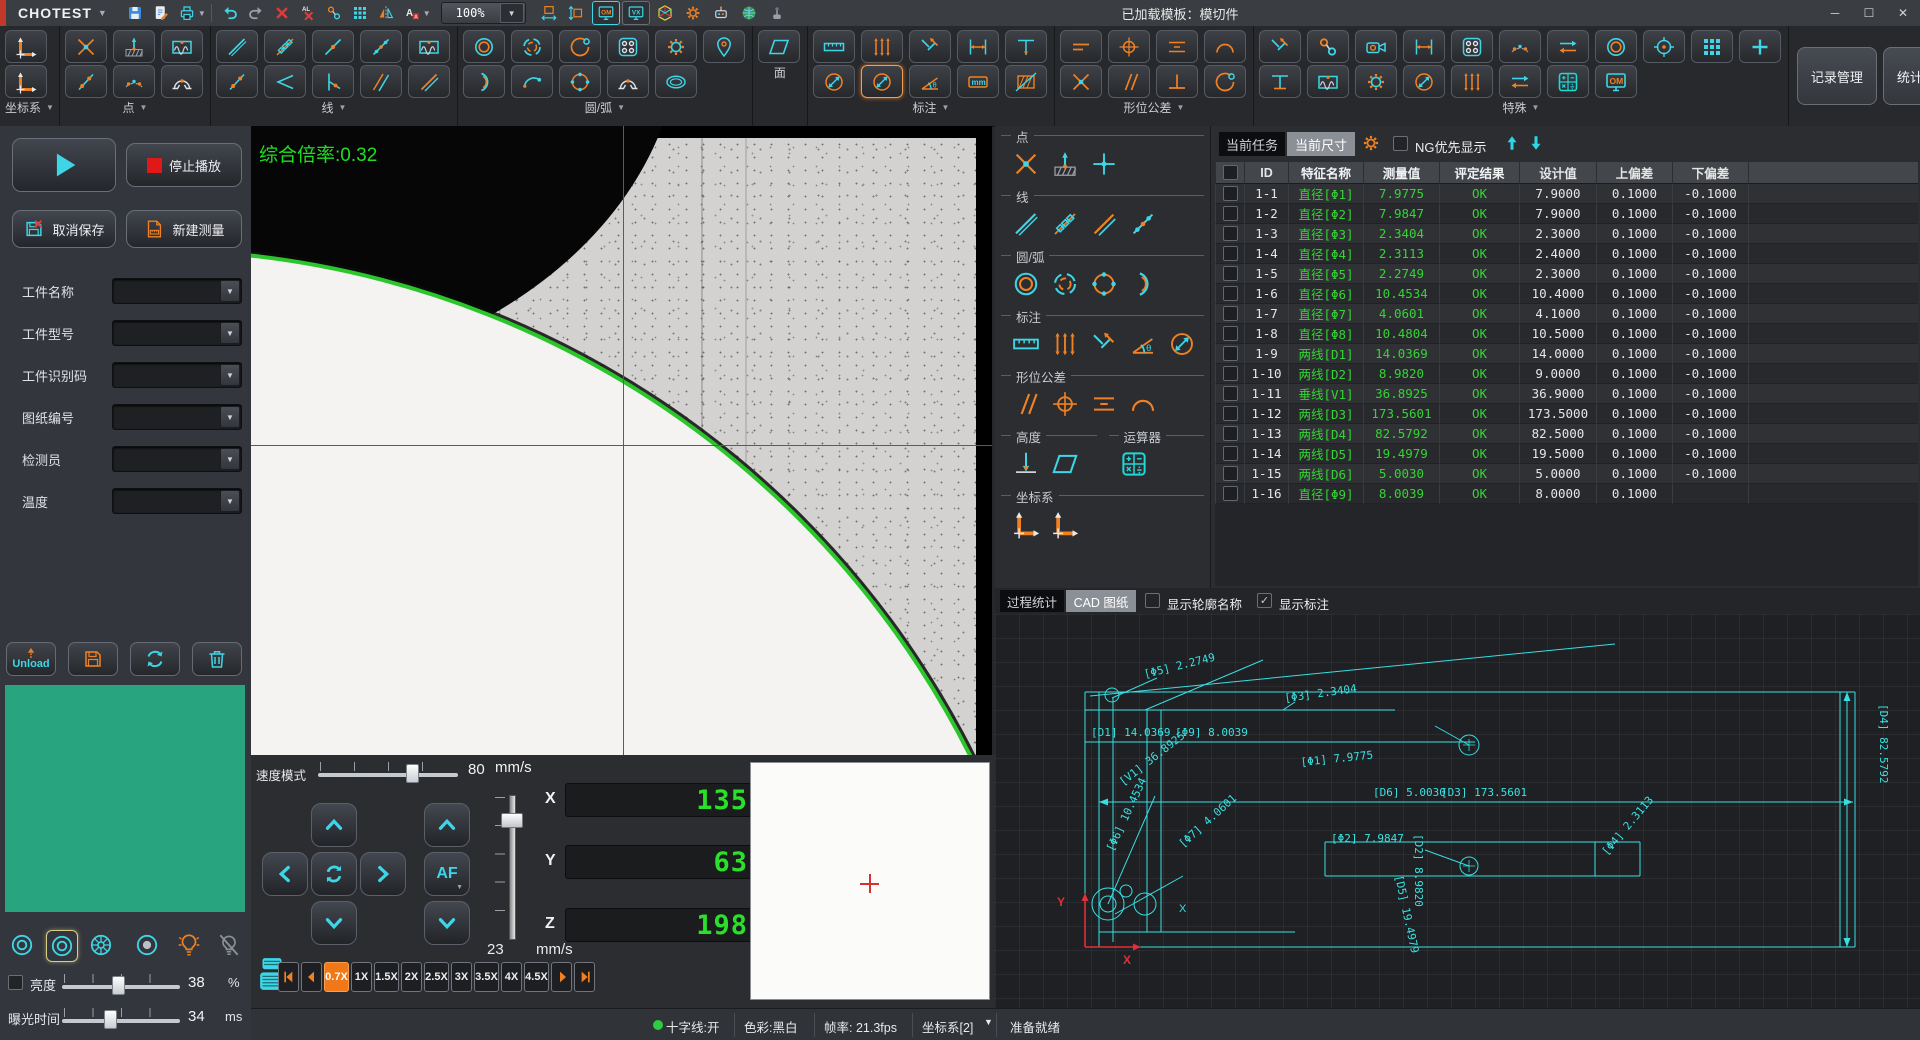 This screenshot has width=1920, height=1040. Describe the element at coordinates (15, 982) in the screenshot. I see `brightness-checkbox` at that location.